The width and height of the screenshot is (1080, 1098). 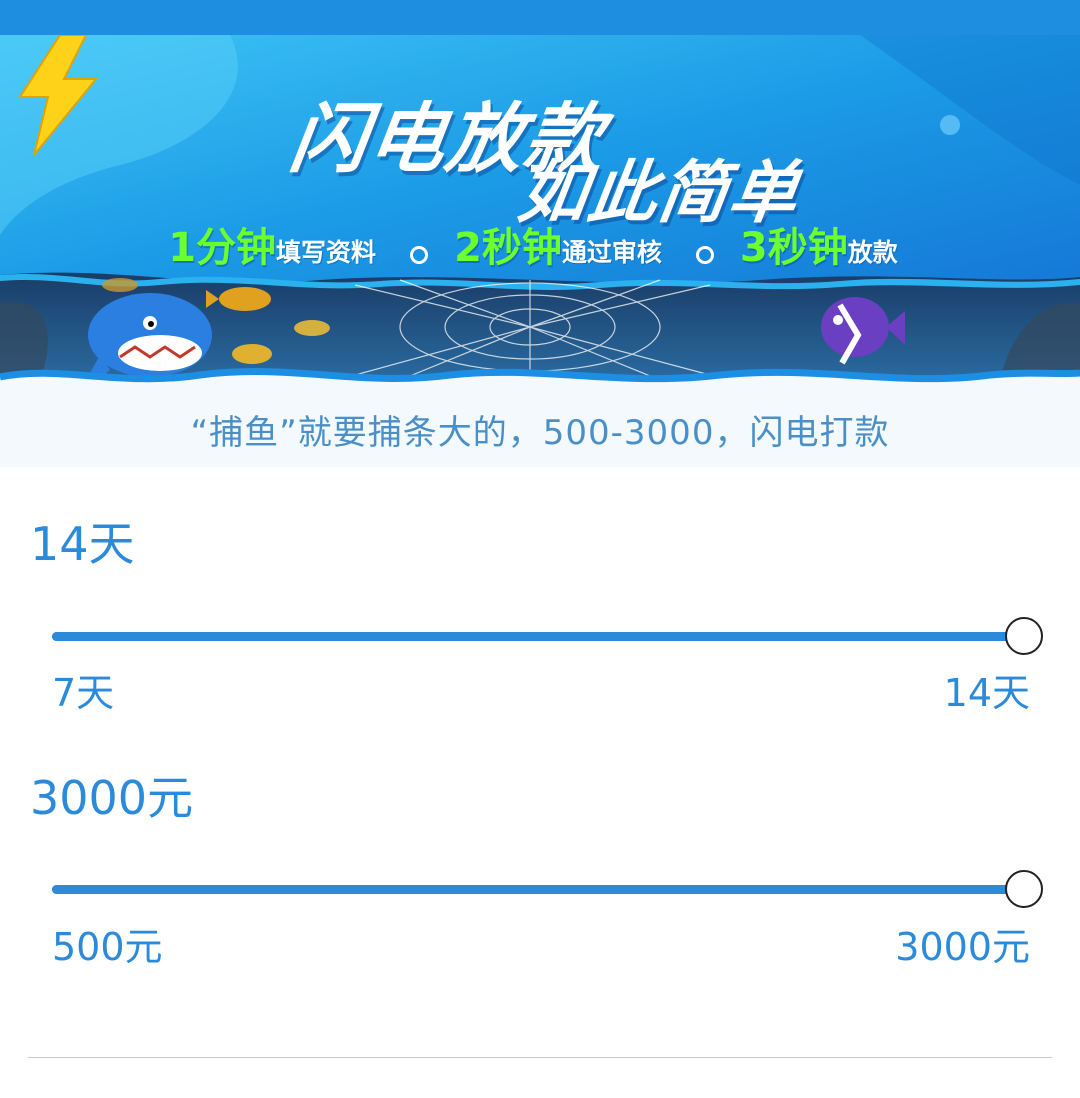 What do you see at coordinates (962, 947) in the screenshot?
I see `amount-max-label: 3000元` at bounding box center [962, 947].